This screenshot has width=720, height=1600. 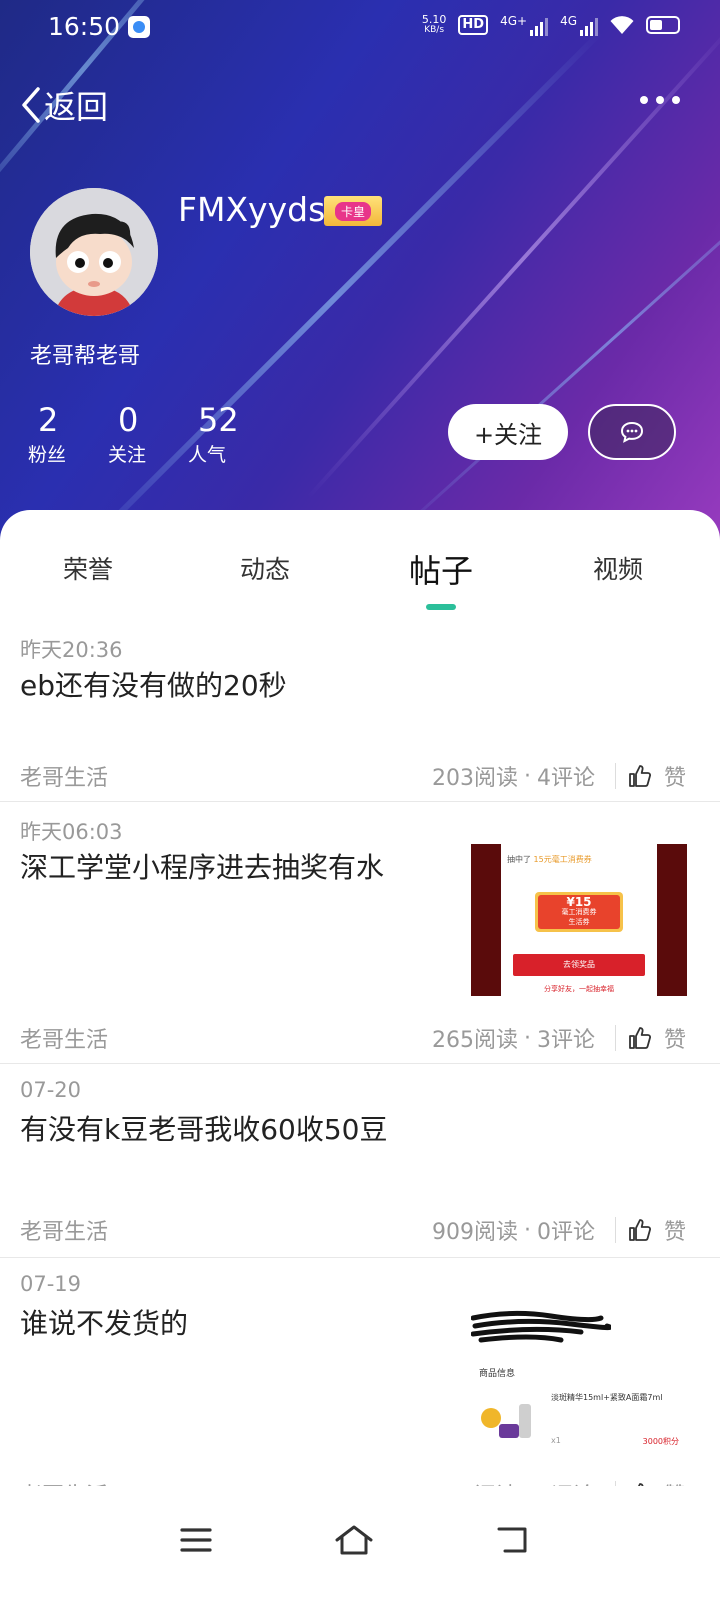 What do you see at coordinates (474, 778) in the screenshot?
I see `post-reads: 203阅读` at bounding box center [474, 778].